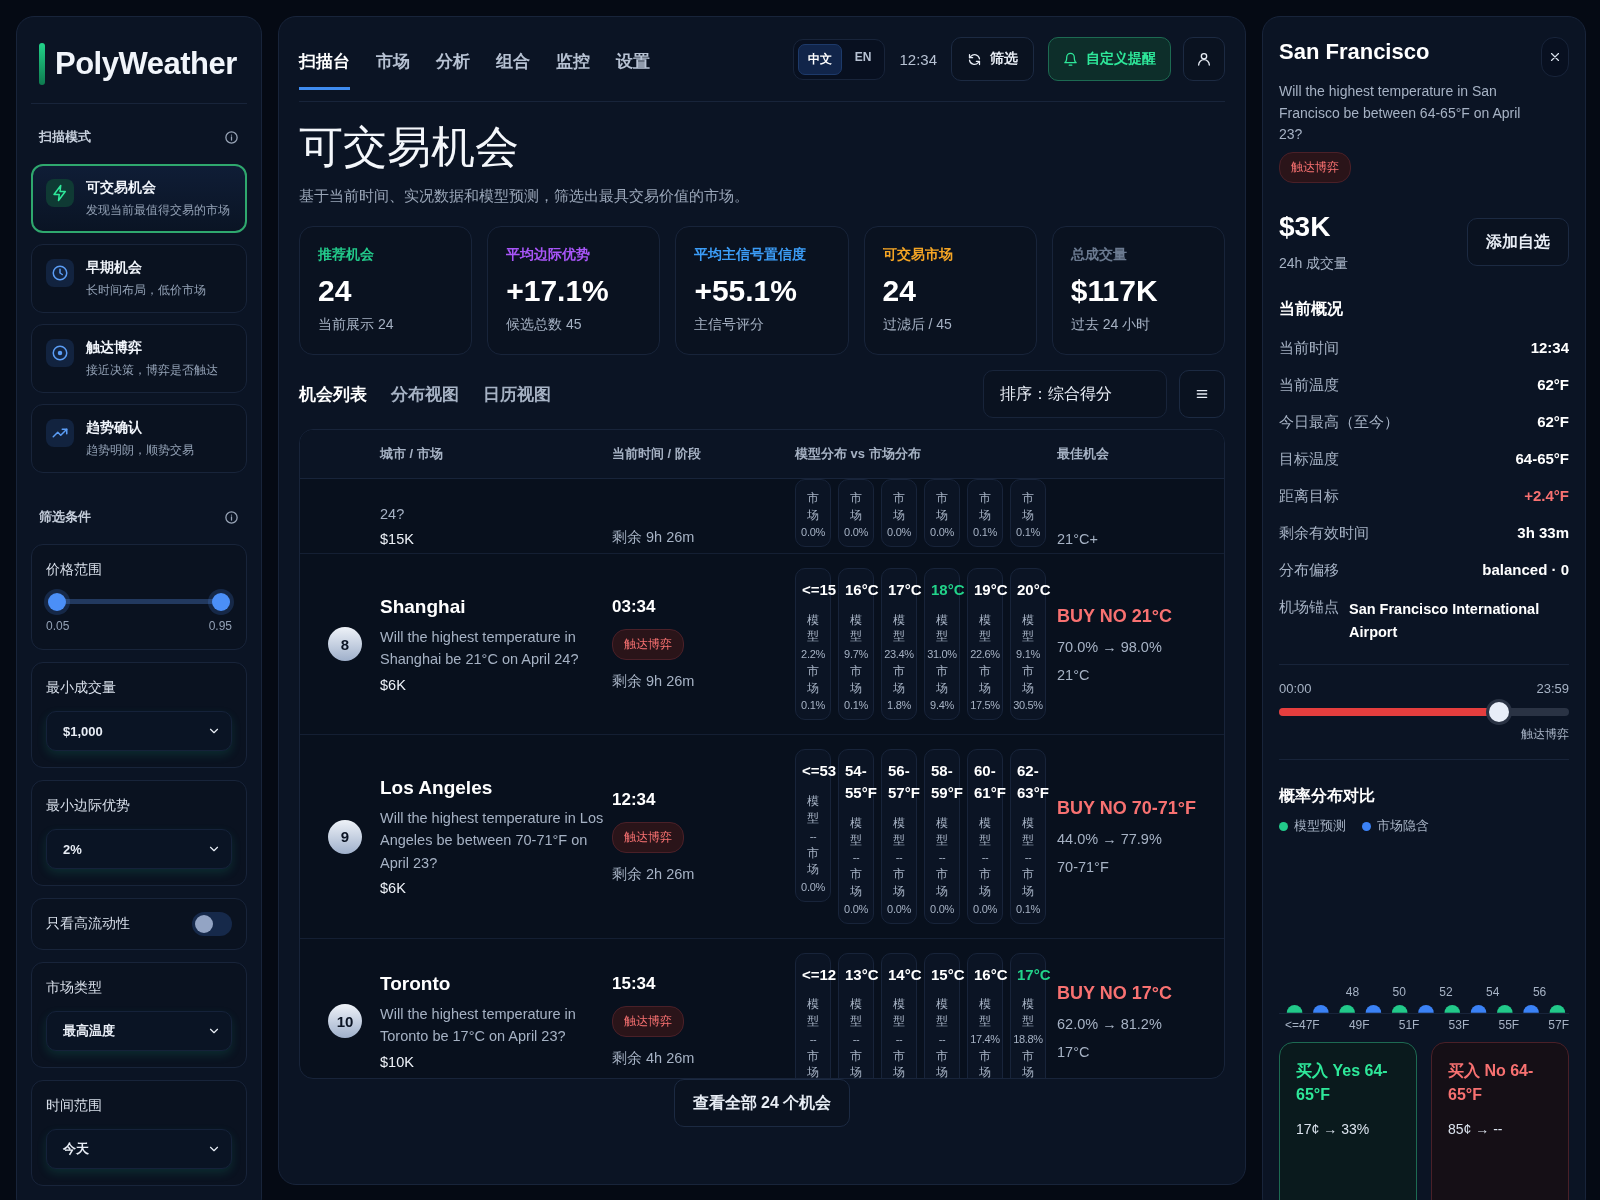 This screenshot has width=1600, height=1200. Describe the element at coordinates (492, 840) in the screenshot. I see `market-question: Will the highest temperature in Los Angeles be between 70-71°F on April 23?` at that location.